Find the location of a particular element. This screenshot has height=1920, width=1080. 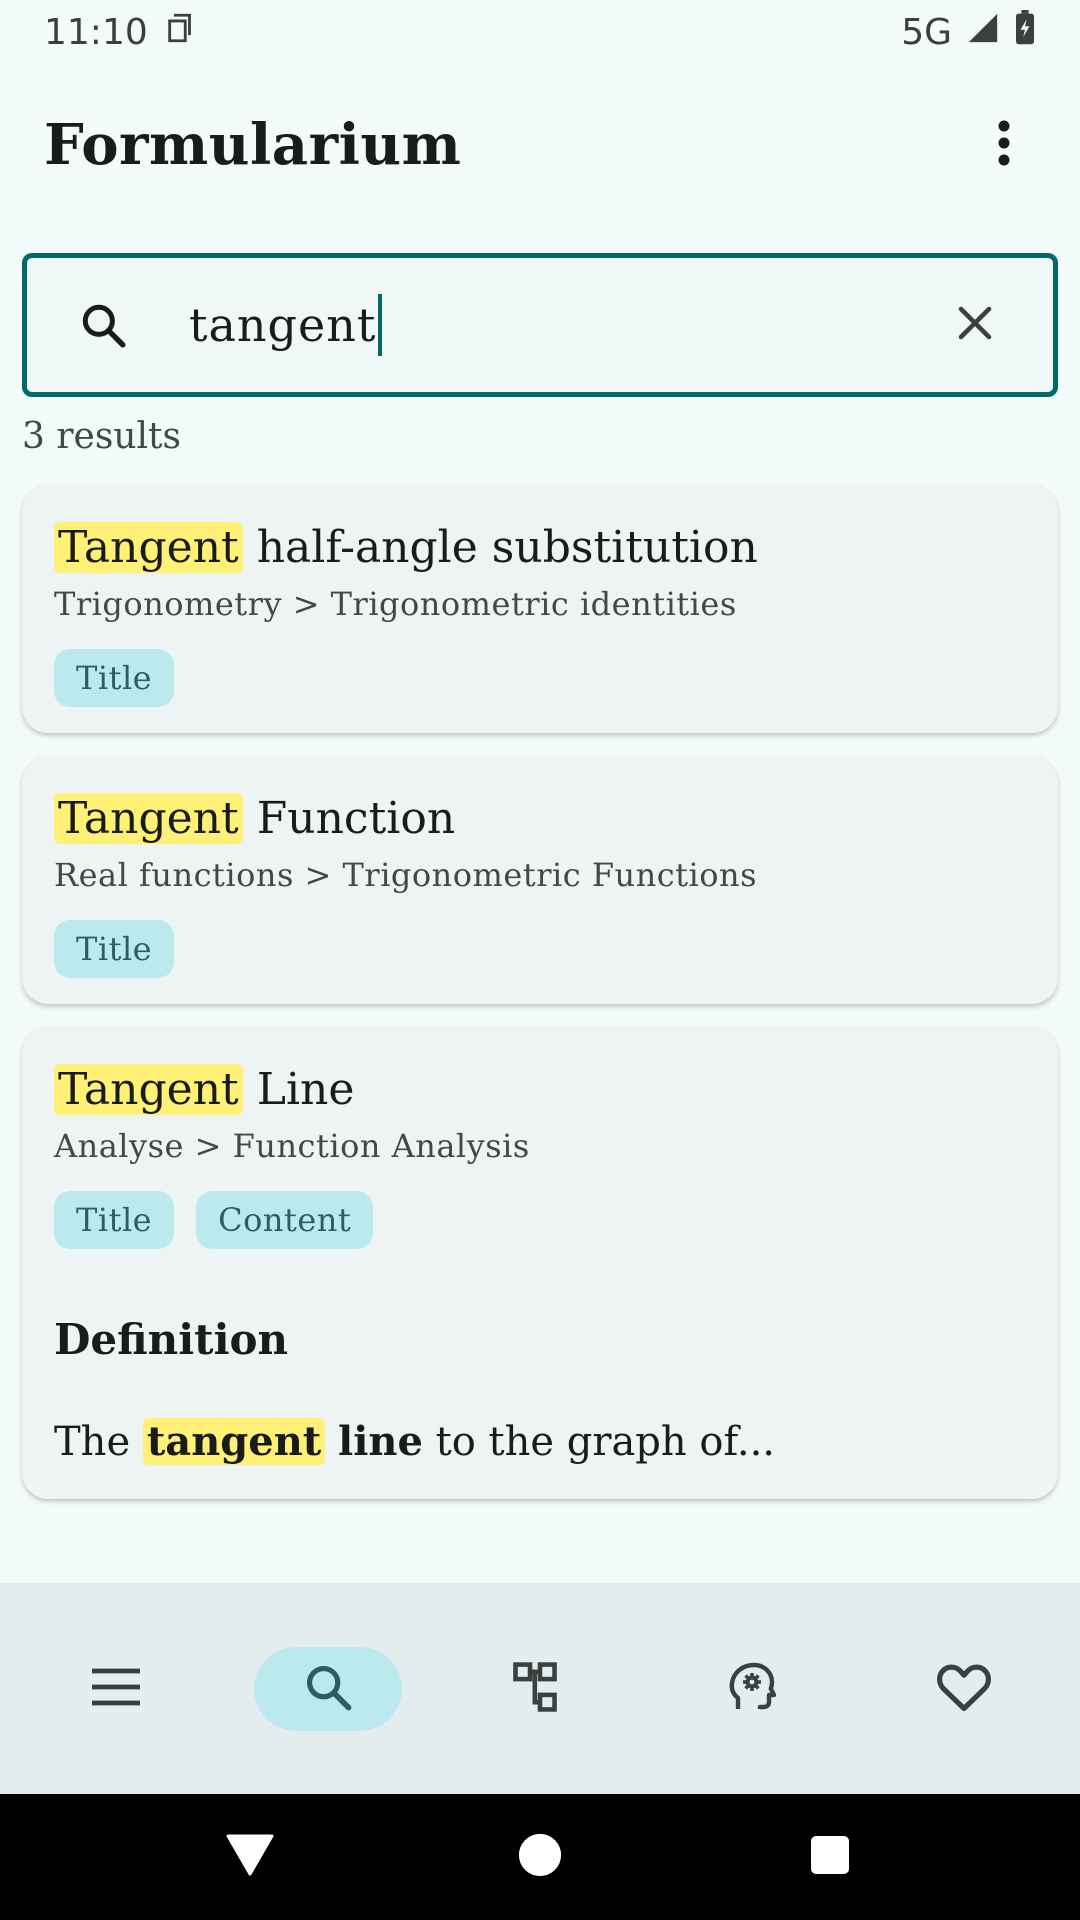

nav-search is located at coordinates (328, 1688).